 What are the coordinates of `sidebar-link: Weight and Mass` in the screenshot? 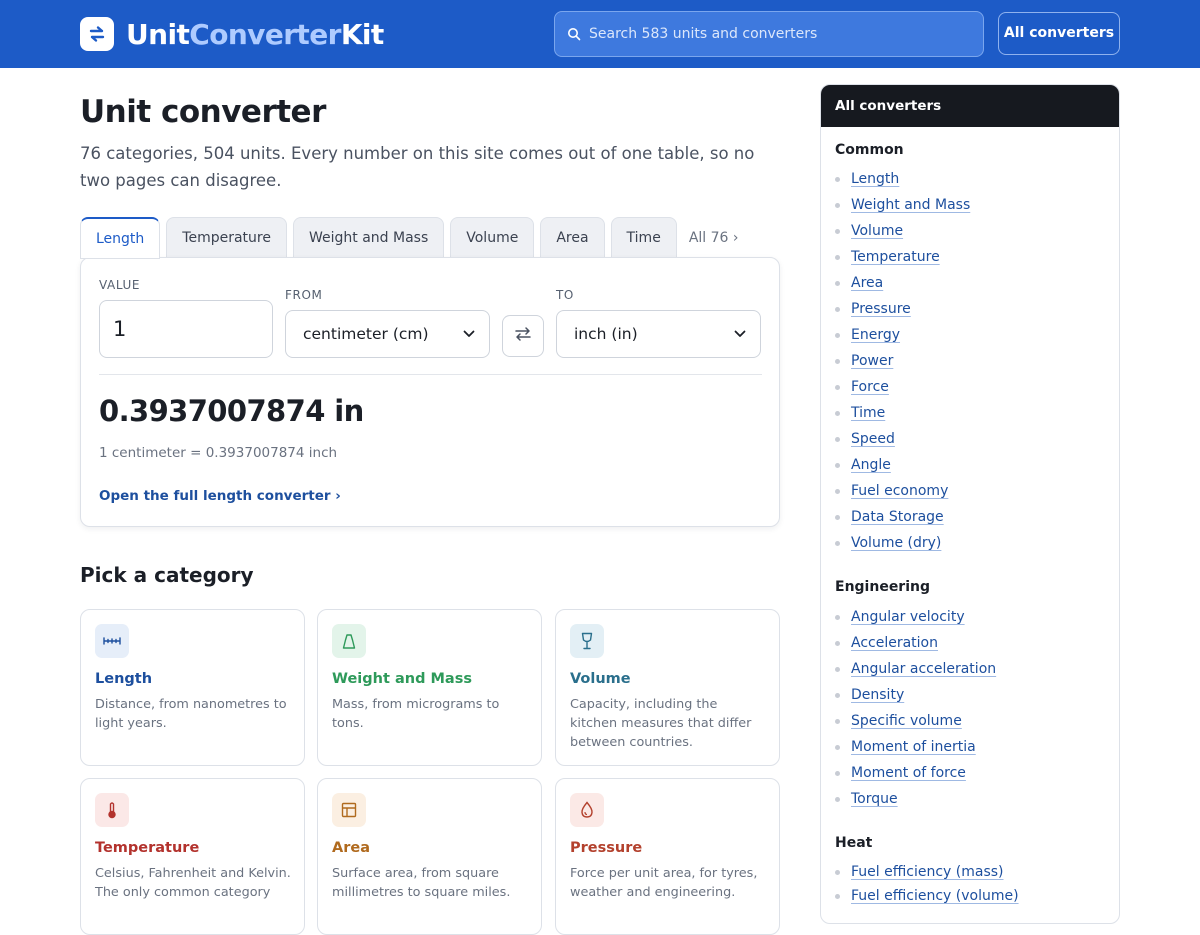 It's located at (910, 205).